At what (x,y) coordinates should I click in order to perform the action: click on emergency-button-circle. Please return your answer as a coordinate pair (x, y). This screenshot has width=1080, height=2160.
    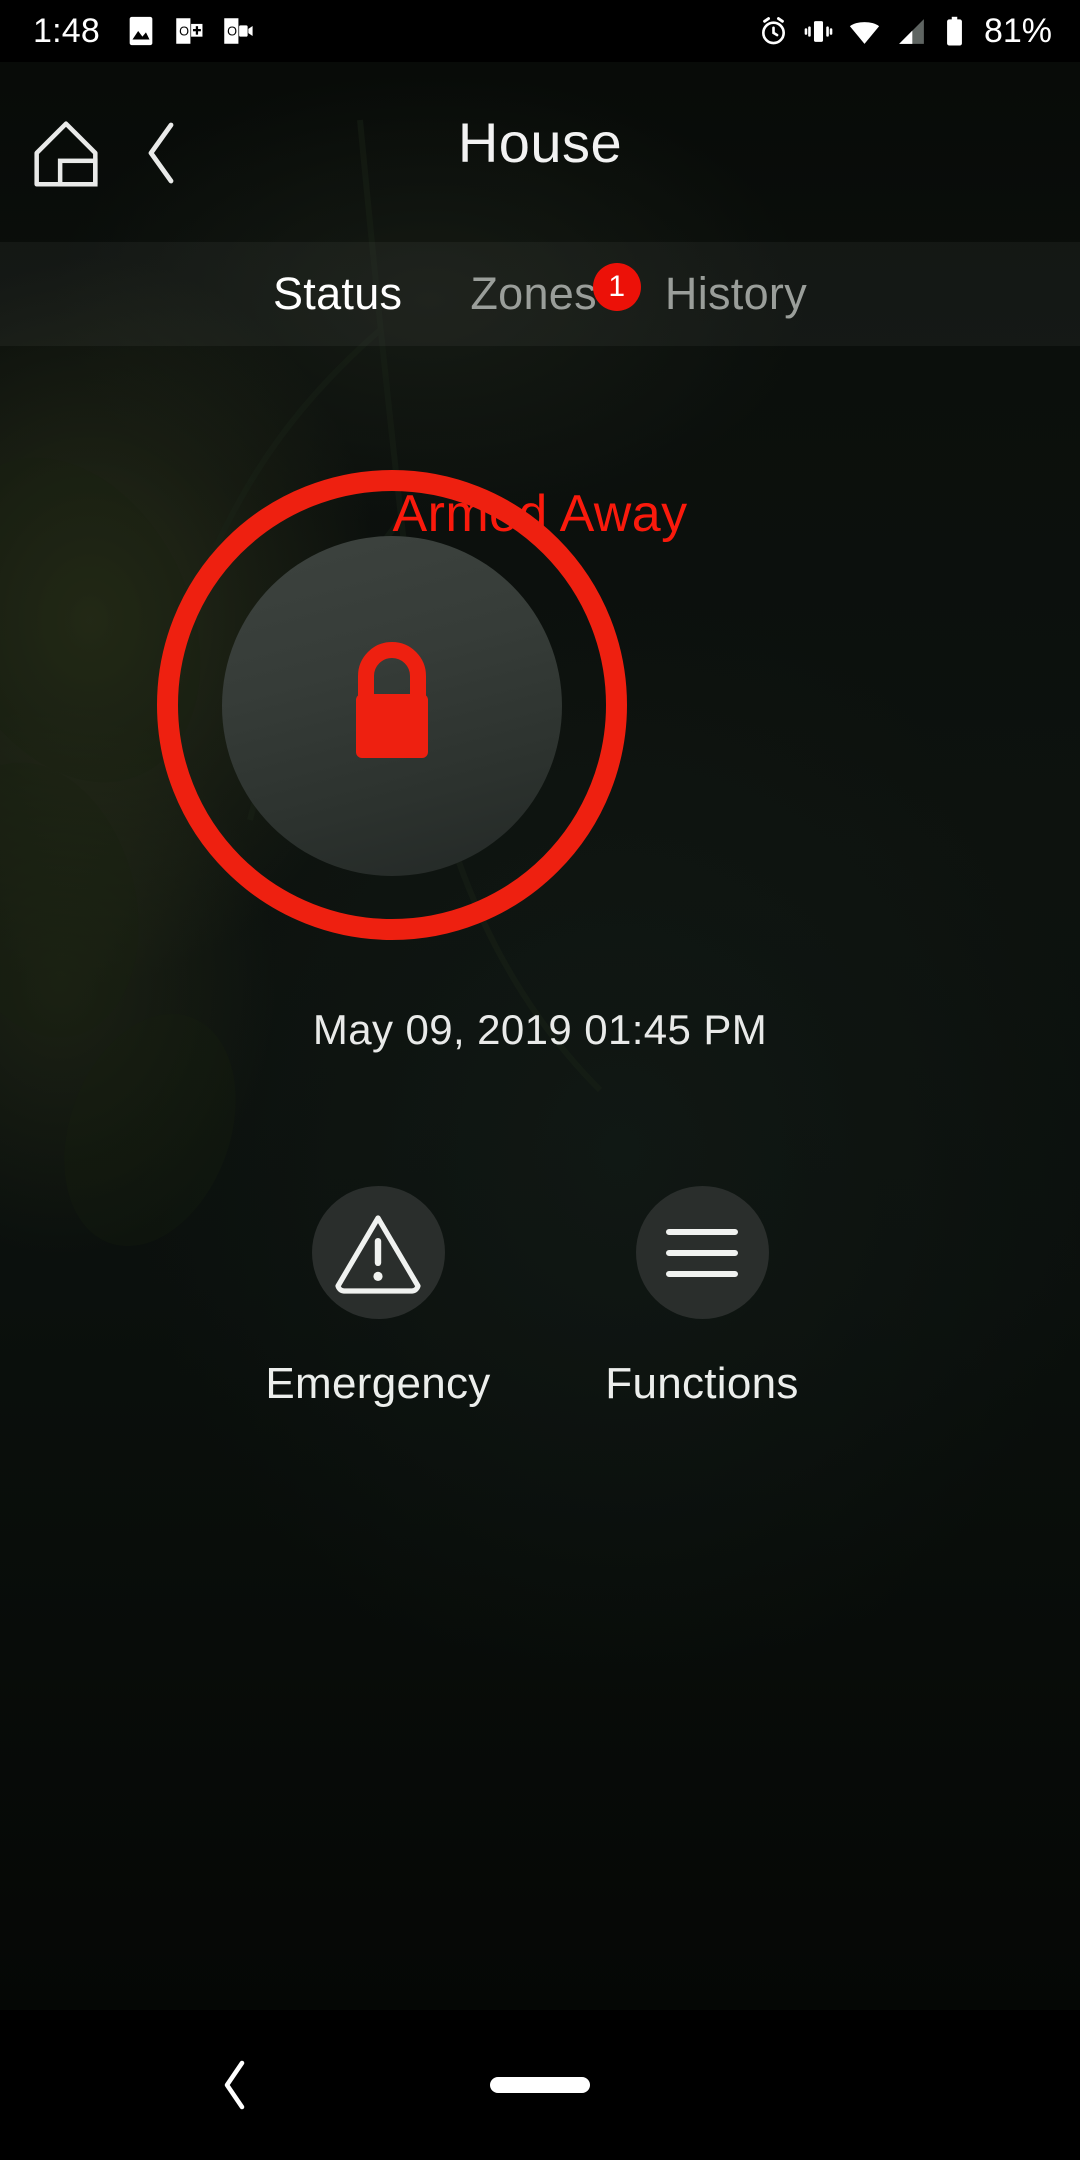
    Looking at the image, I should click on (378, 1252).